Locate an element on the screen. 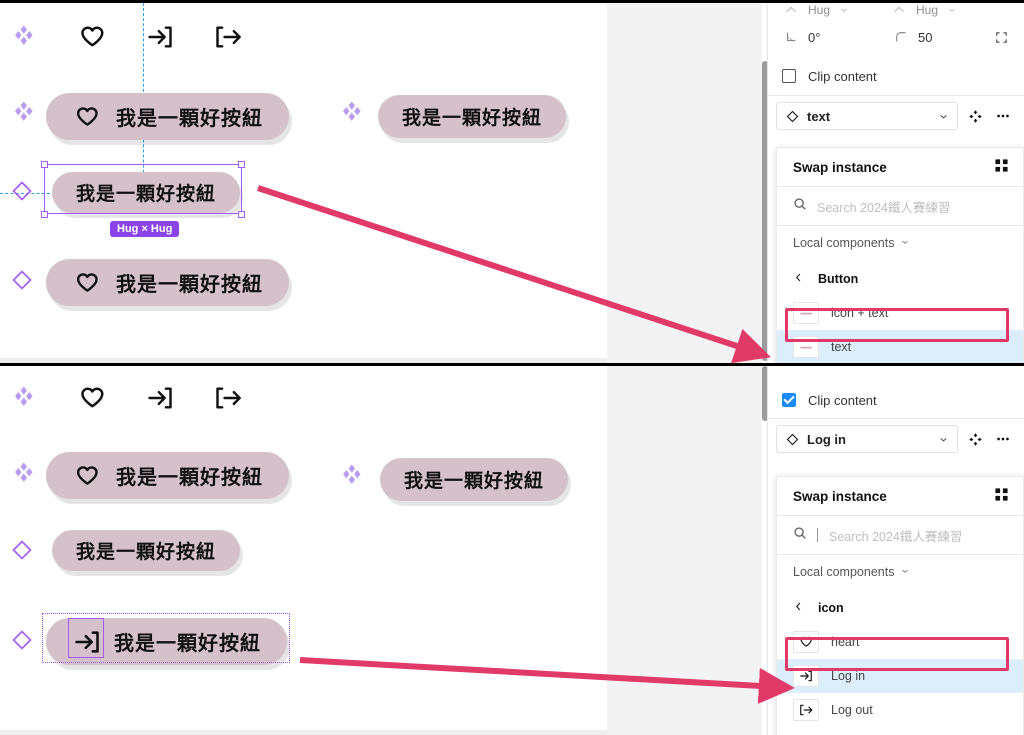 The height and width of the screenshot is (735, 1024). instance-bar: Log in is located at coordinates (896, 439).